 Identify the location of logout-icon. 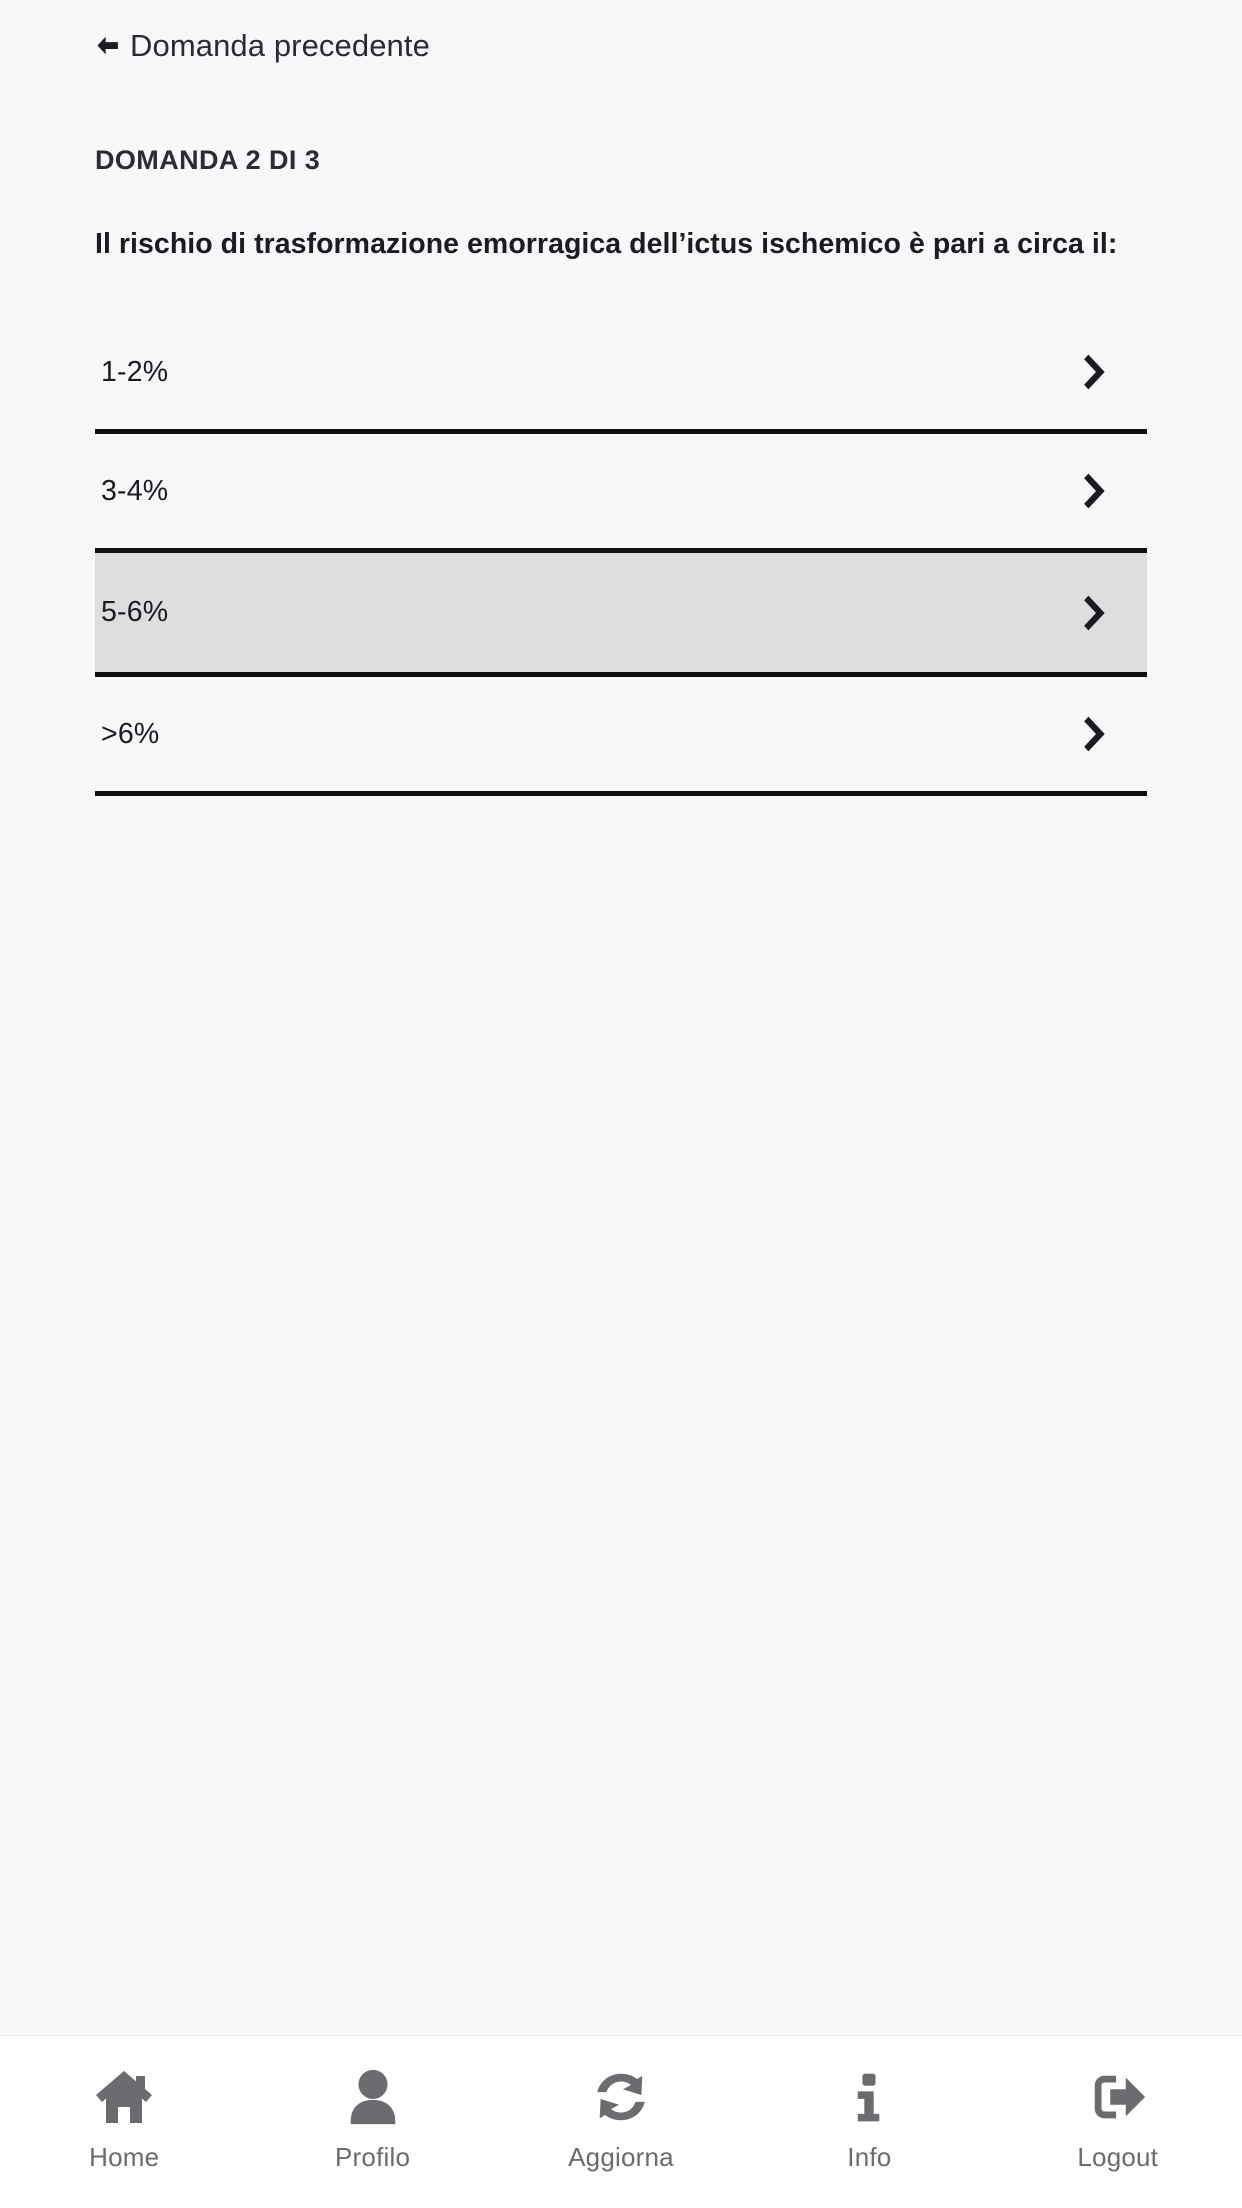
(1118, 2097).